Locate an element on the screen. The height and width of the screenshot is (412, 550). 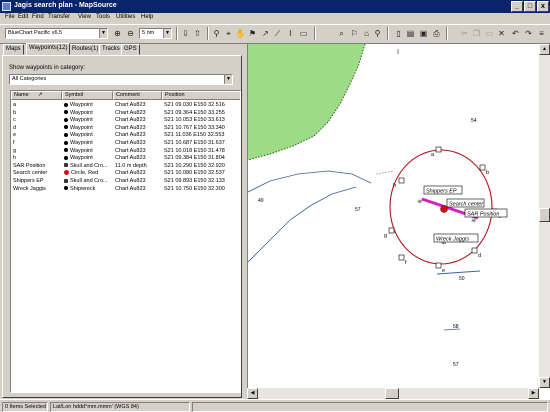
vertical-scroll-thumb is located at coordinates (544, 215).